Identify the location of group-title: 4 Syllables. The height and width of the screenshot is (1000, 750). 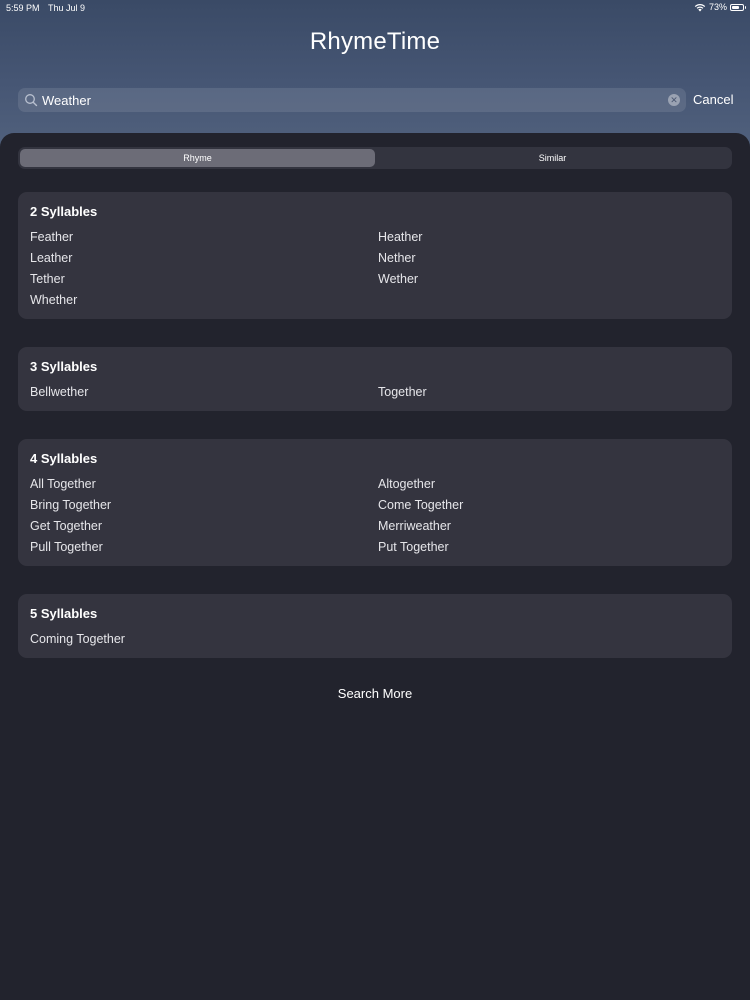
(64, 458).